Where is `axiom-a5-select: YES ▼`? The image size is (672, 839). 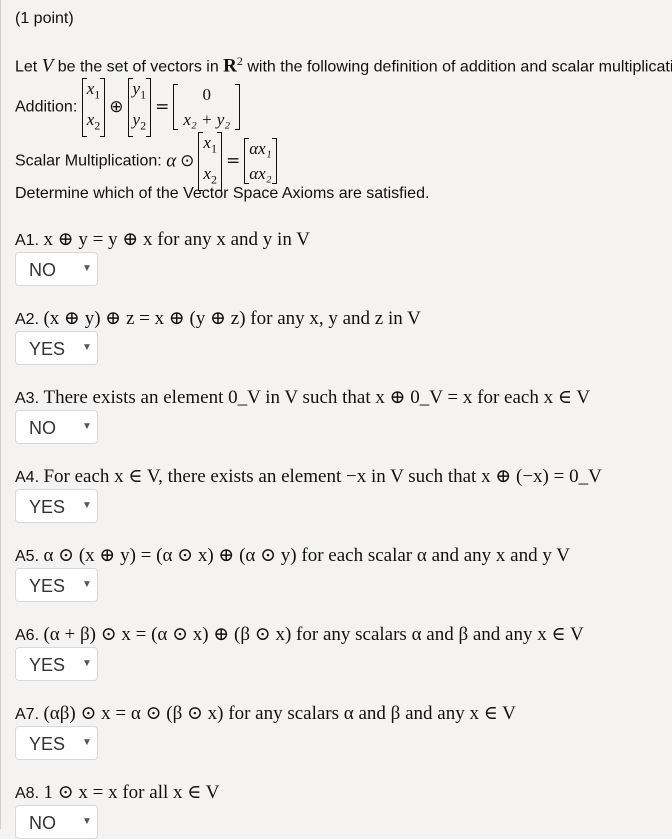 axiom-a5-select: YES ▼ is located at coordinates (56, 585).